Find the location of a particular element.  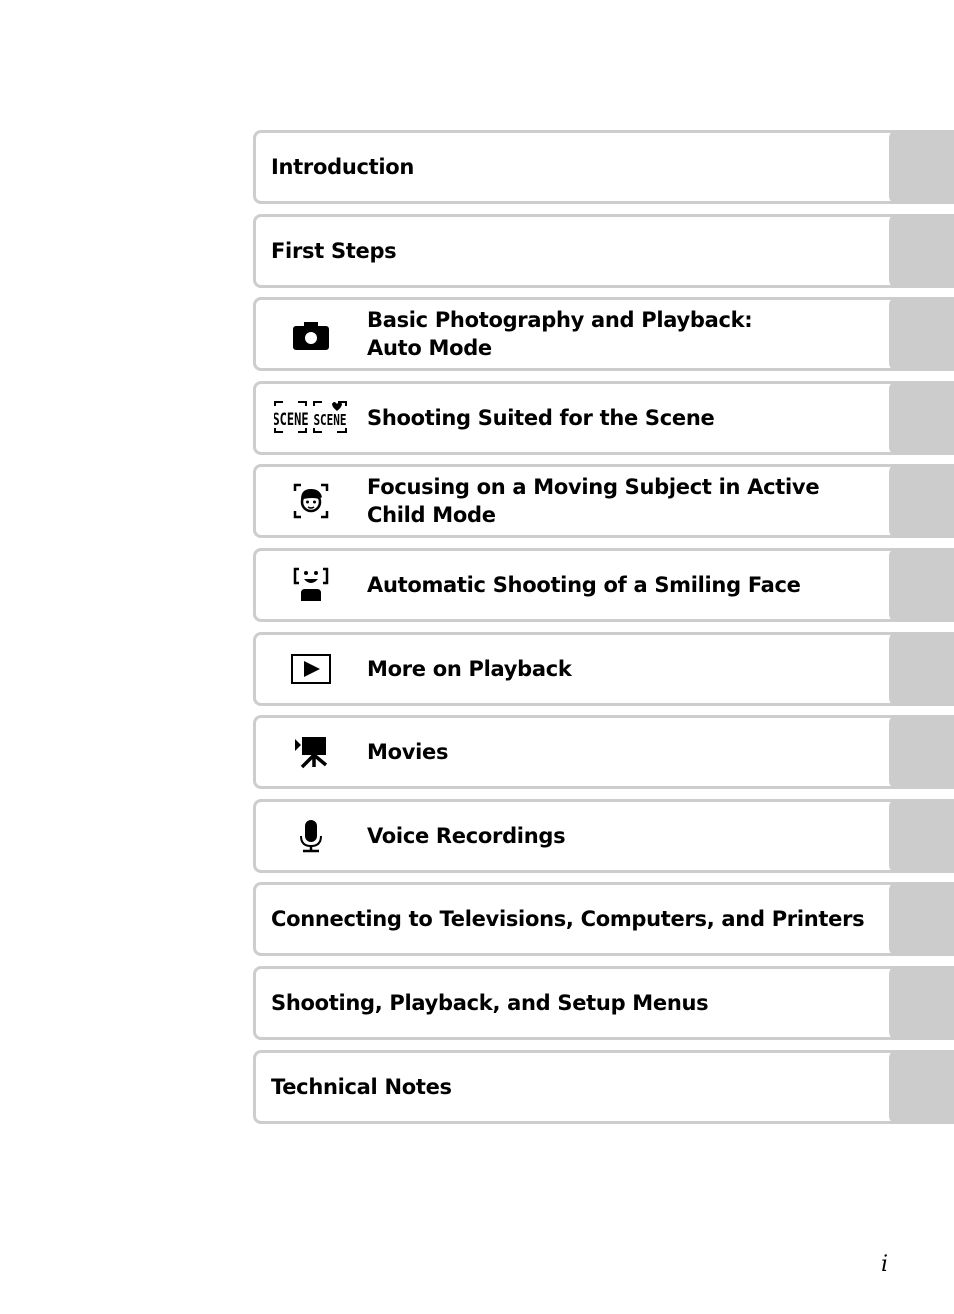

smile-face-icon is located at coordinates (310, 585).